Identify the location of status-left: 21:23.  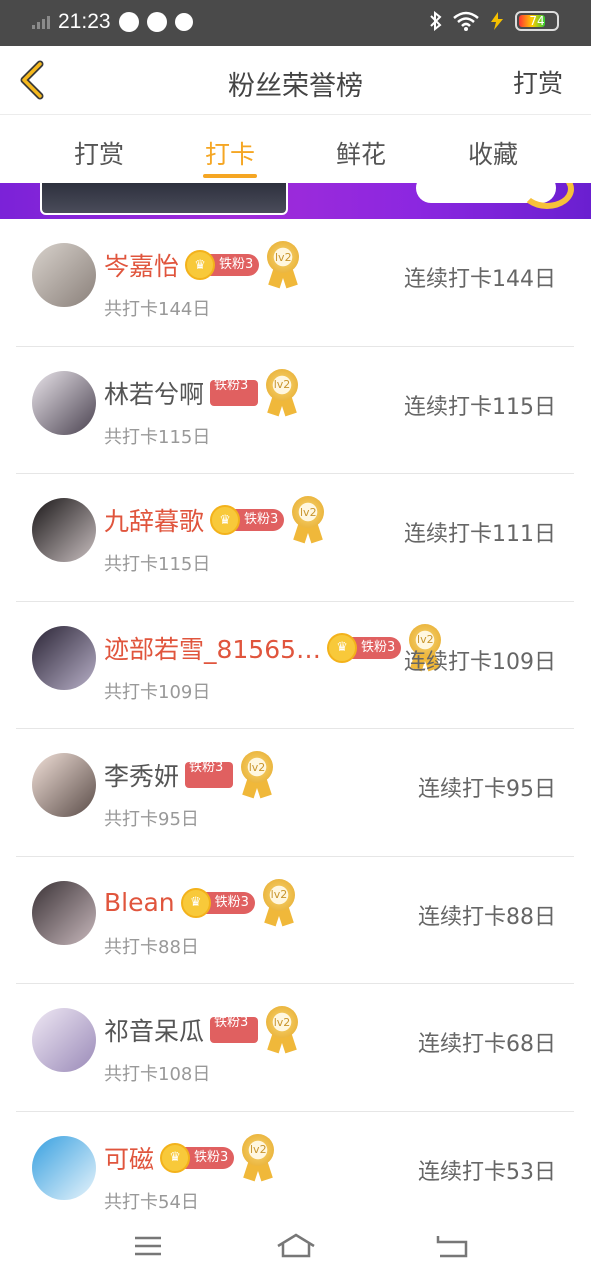
(112, 22).